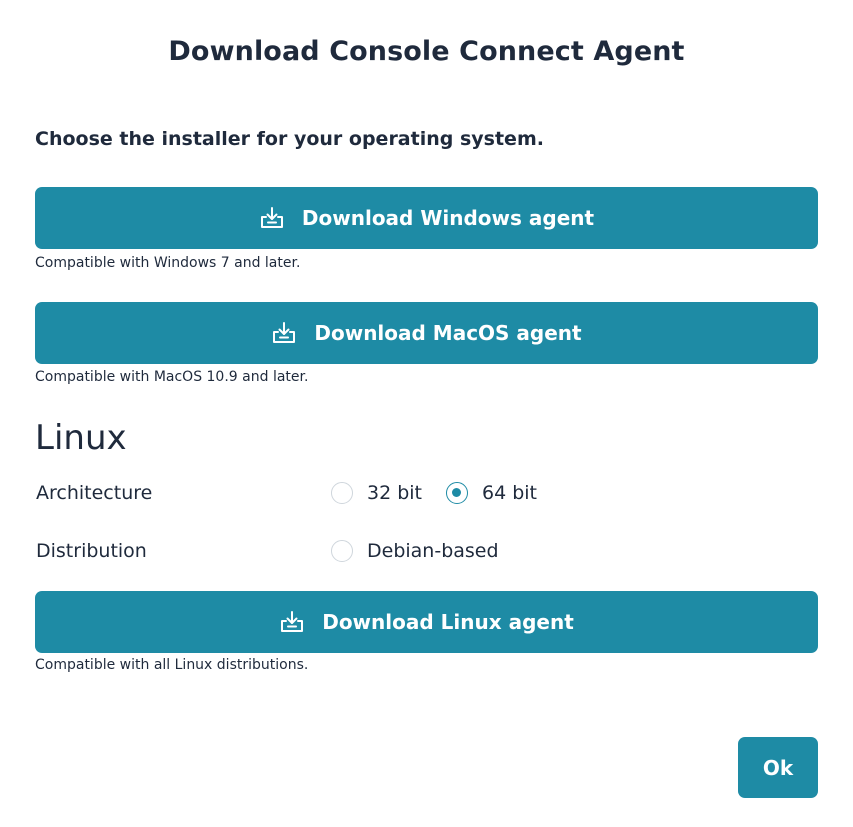  Describe the element at coordinates (448, 333) in the screenshot. I see `download-macos-label: Download MacOS agent` at that location.